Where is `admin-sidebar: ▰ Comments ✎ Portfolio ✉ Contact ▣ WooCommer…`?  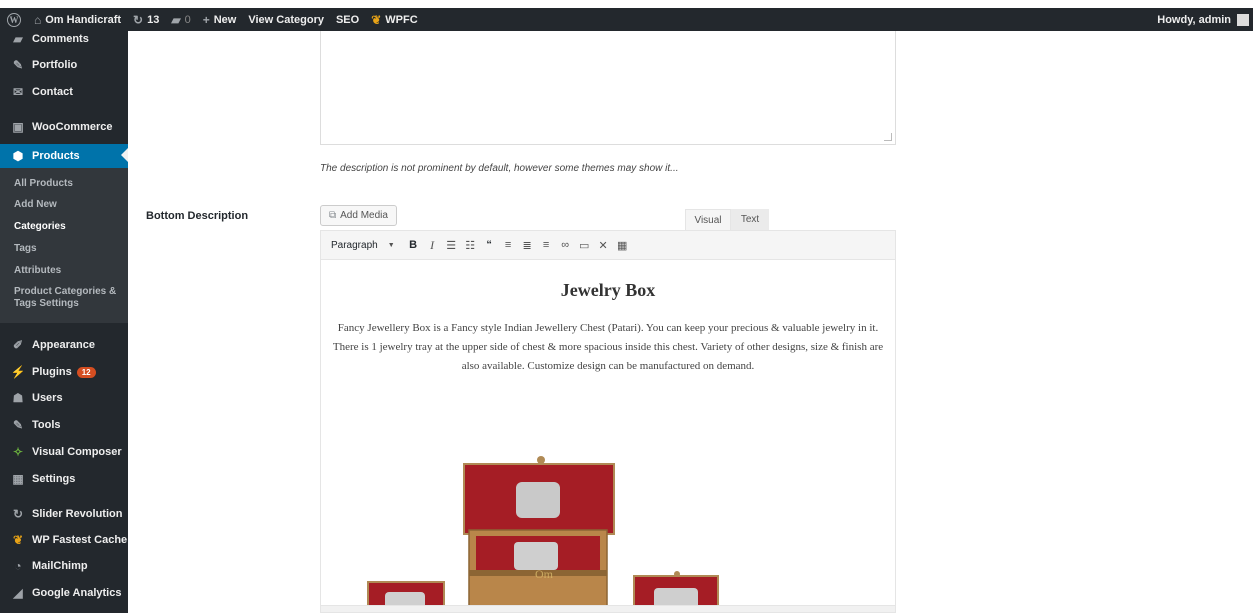
admin-sidebar: ▰ Comments ✎ Portfolio ✉ Contact ▣ WooCommer… is located at coordinates (64, 322).